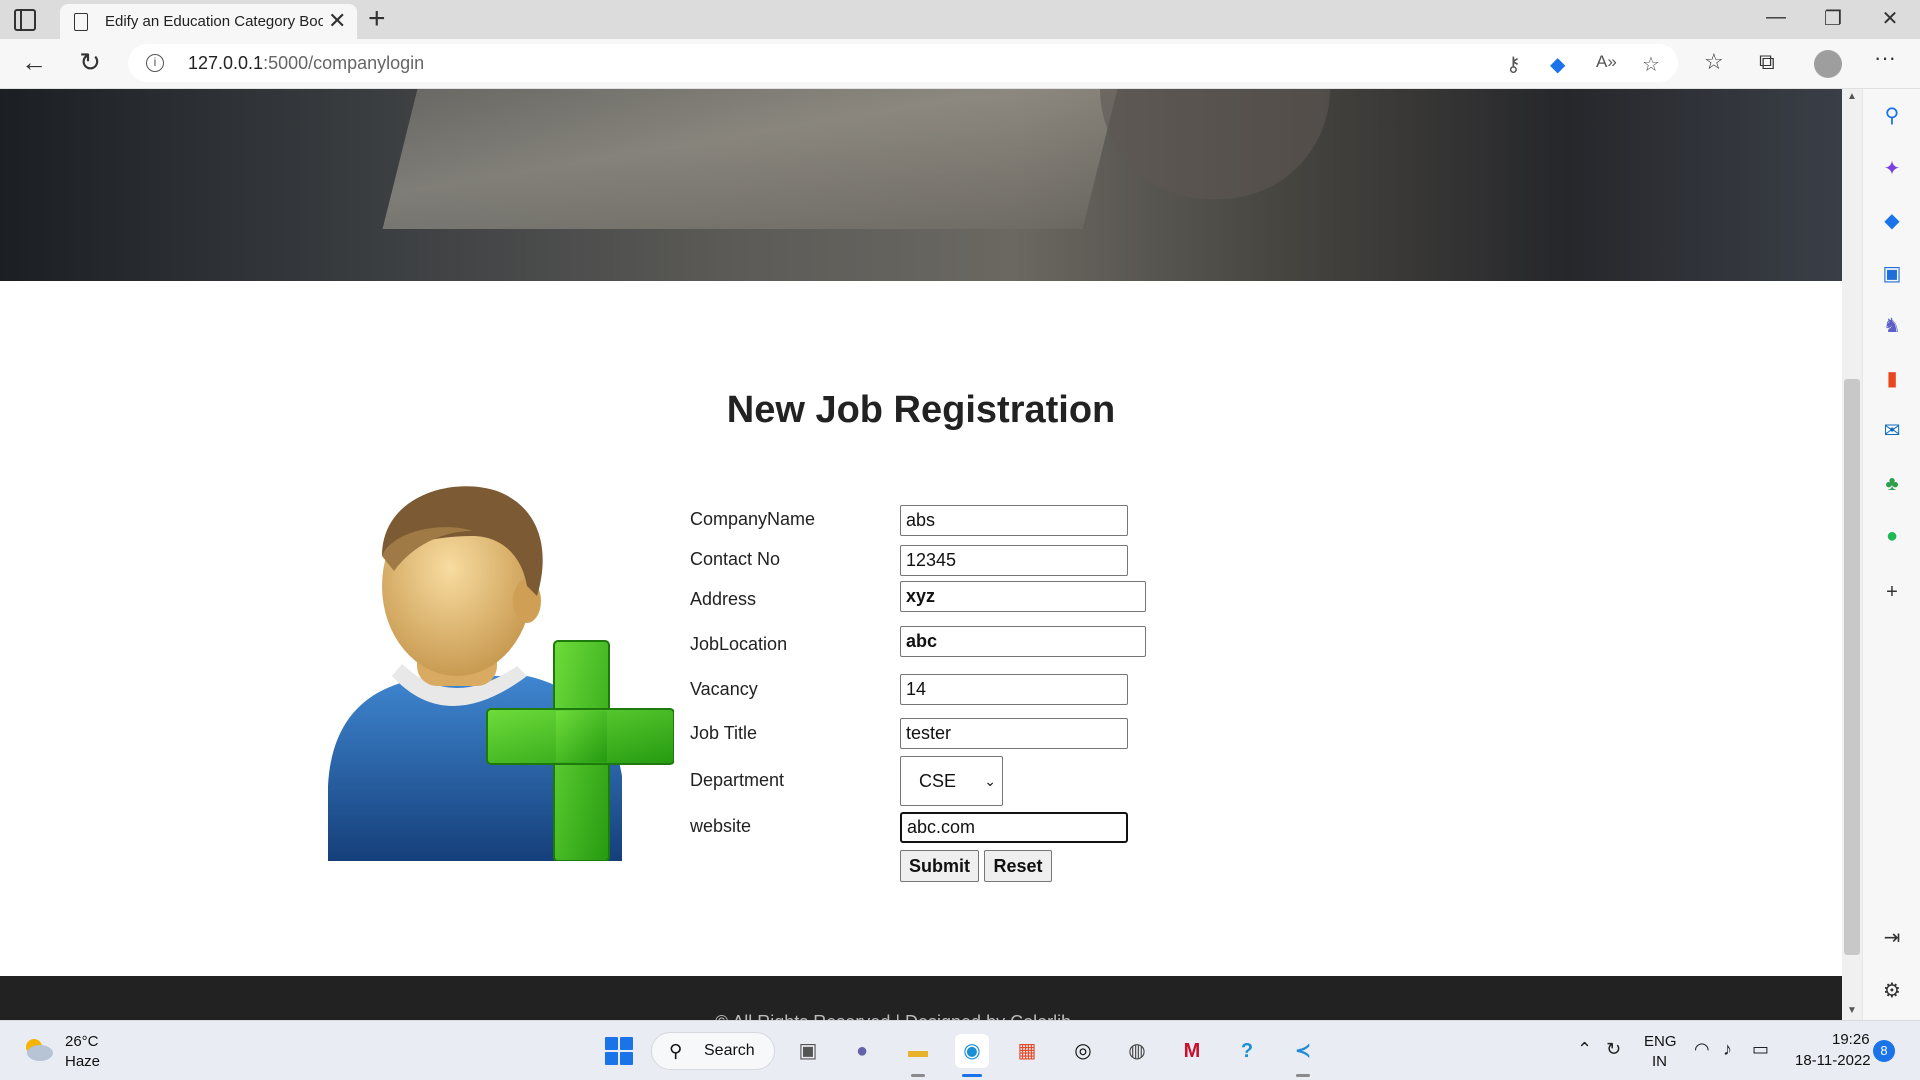 The image size is (1920, 1080). Describe the element at coordinates (1776, 17) in the screenshot. I see `minimize-button: —` at that location.